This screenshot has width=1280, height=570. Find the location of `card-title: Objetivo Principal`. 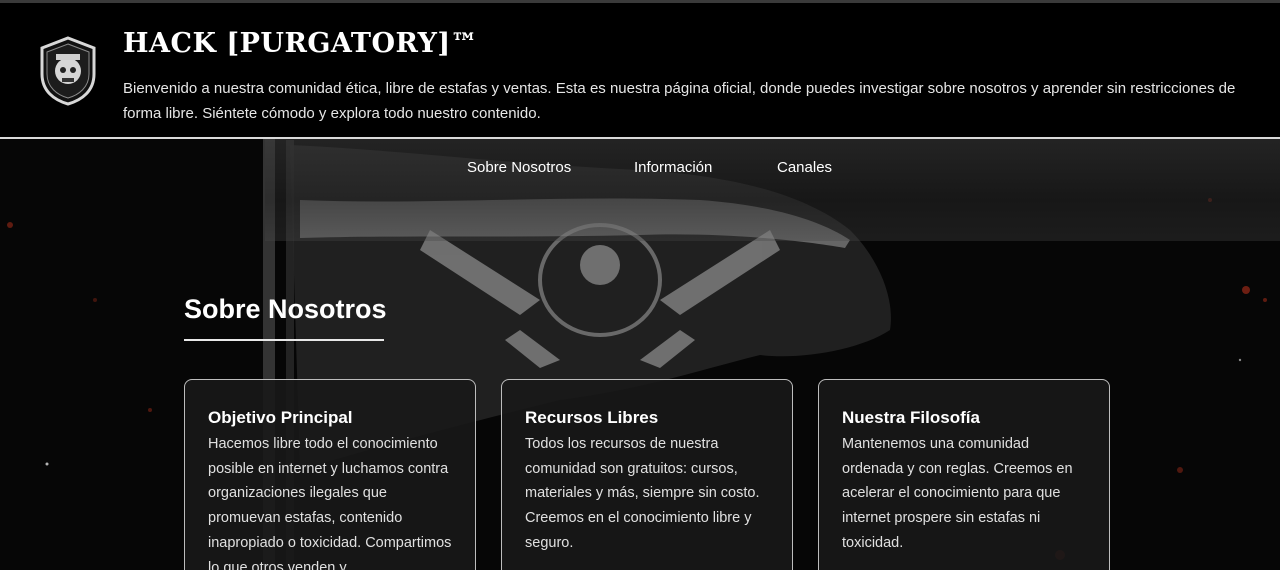

card-title: Objetivo Principal is located at coordinates (280, 417).